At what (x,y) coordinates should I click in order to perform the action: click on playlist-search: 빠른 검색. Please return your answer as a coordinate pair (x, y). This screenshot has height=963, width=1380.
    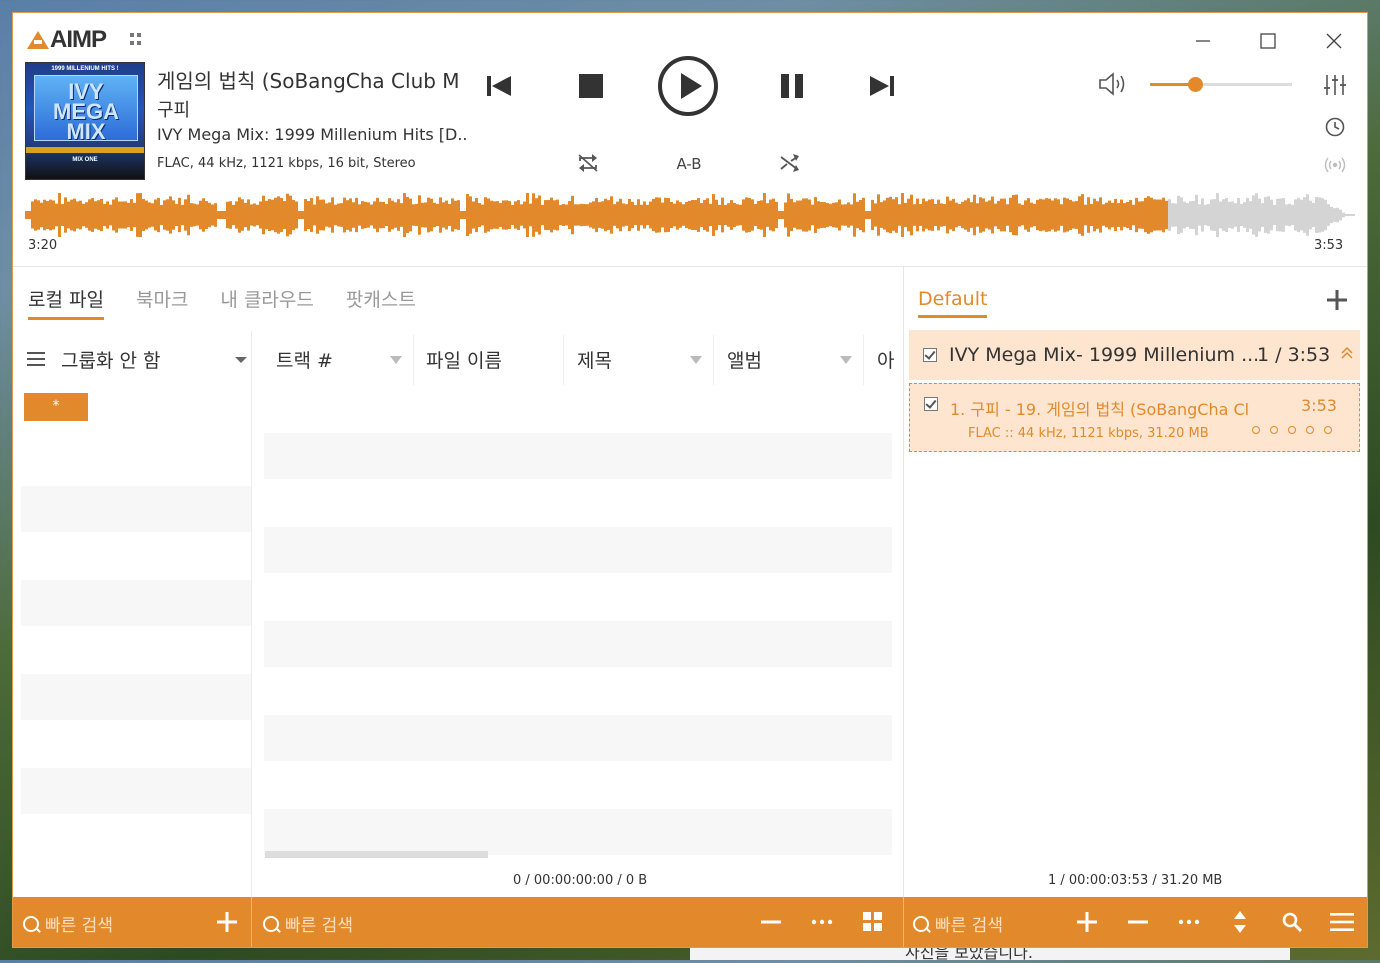
    Looking at the image, I should click on (958, 923).